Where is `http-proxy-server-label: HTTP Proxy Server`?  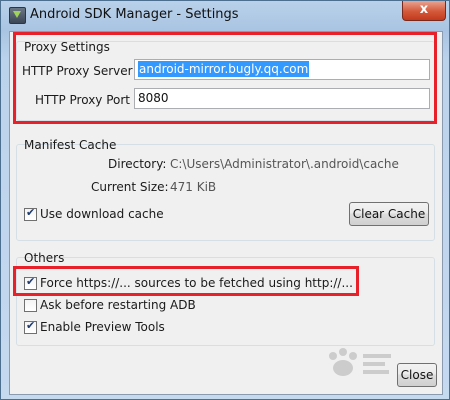
http-proxy-server-label: HTTP Proxy Server is located at coordinates (77, 71).